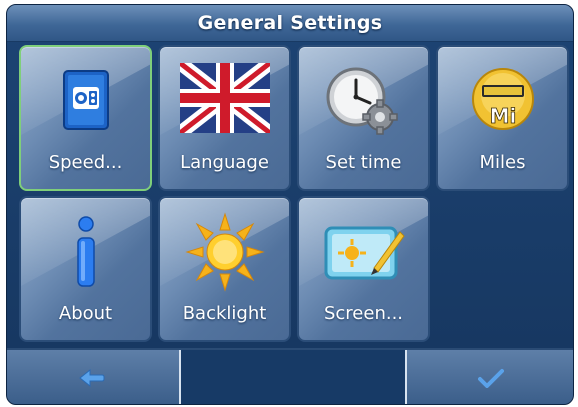 This screenshot has height=407, width=578. I want to click on tile-language: Language, so click(224, 118).